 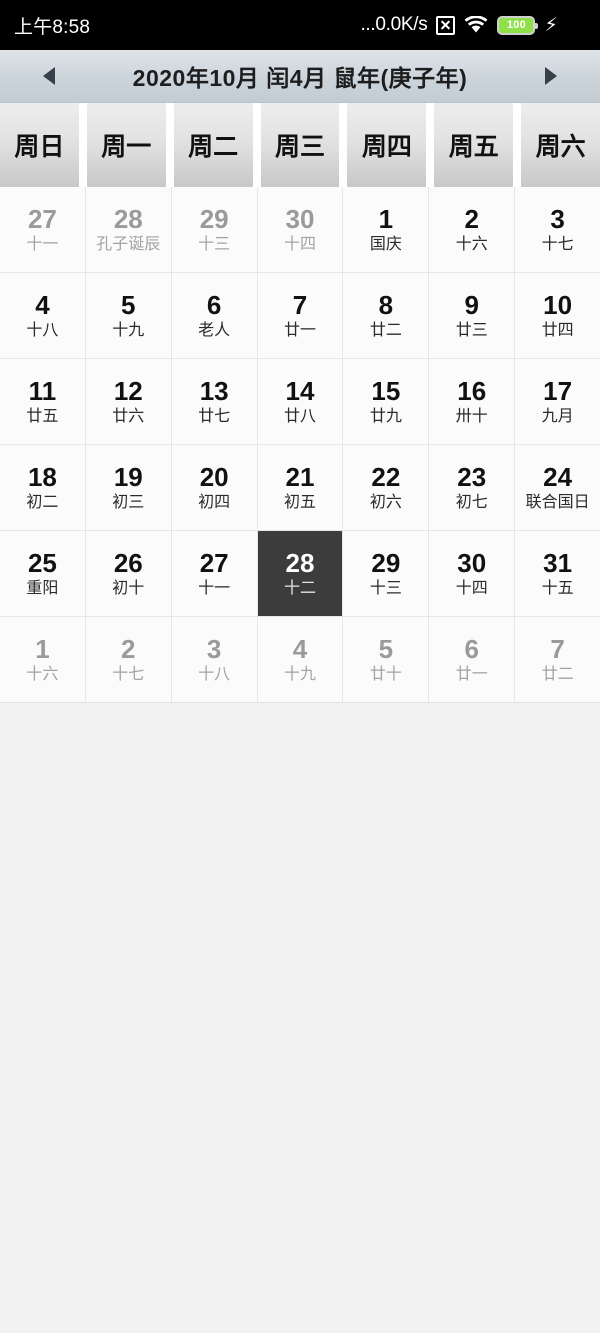 I want to click on day-cell: 13 廿七, so click(x=214, y=401).